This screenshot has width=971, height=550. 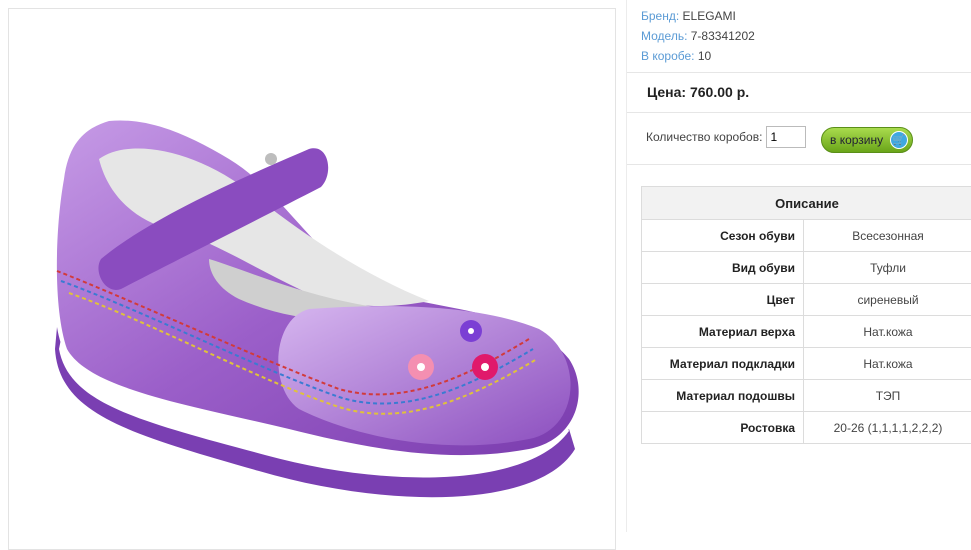 I want to click on spec-value: 20-26 (1,1,1,1,2,2,2), so click(x=887, y=428).